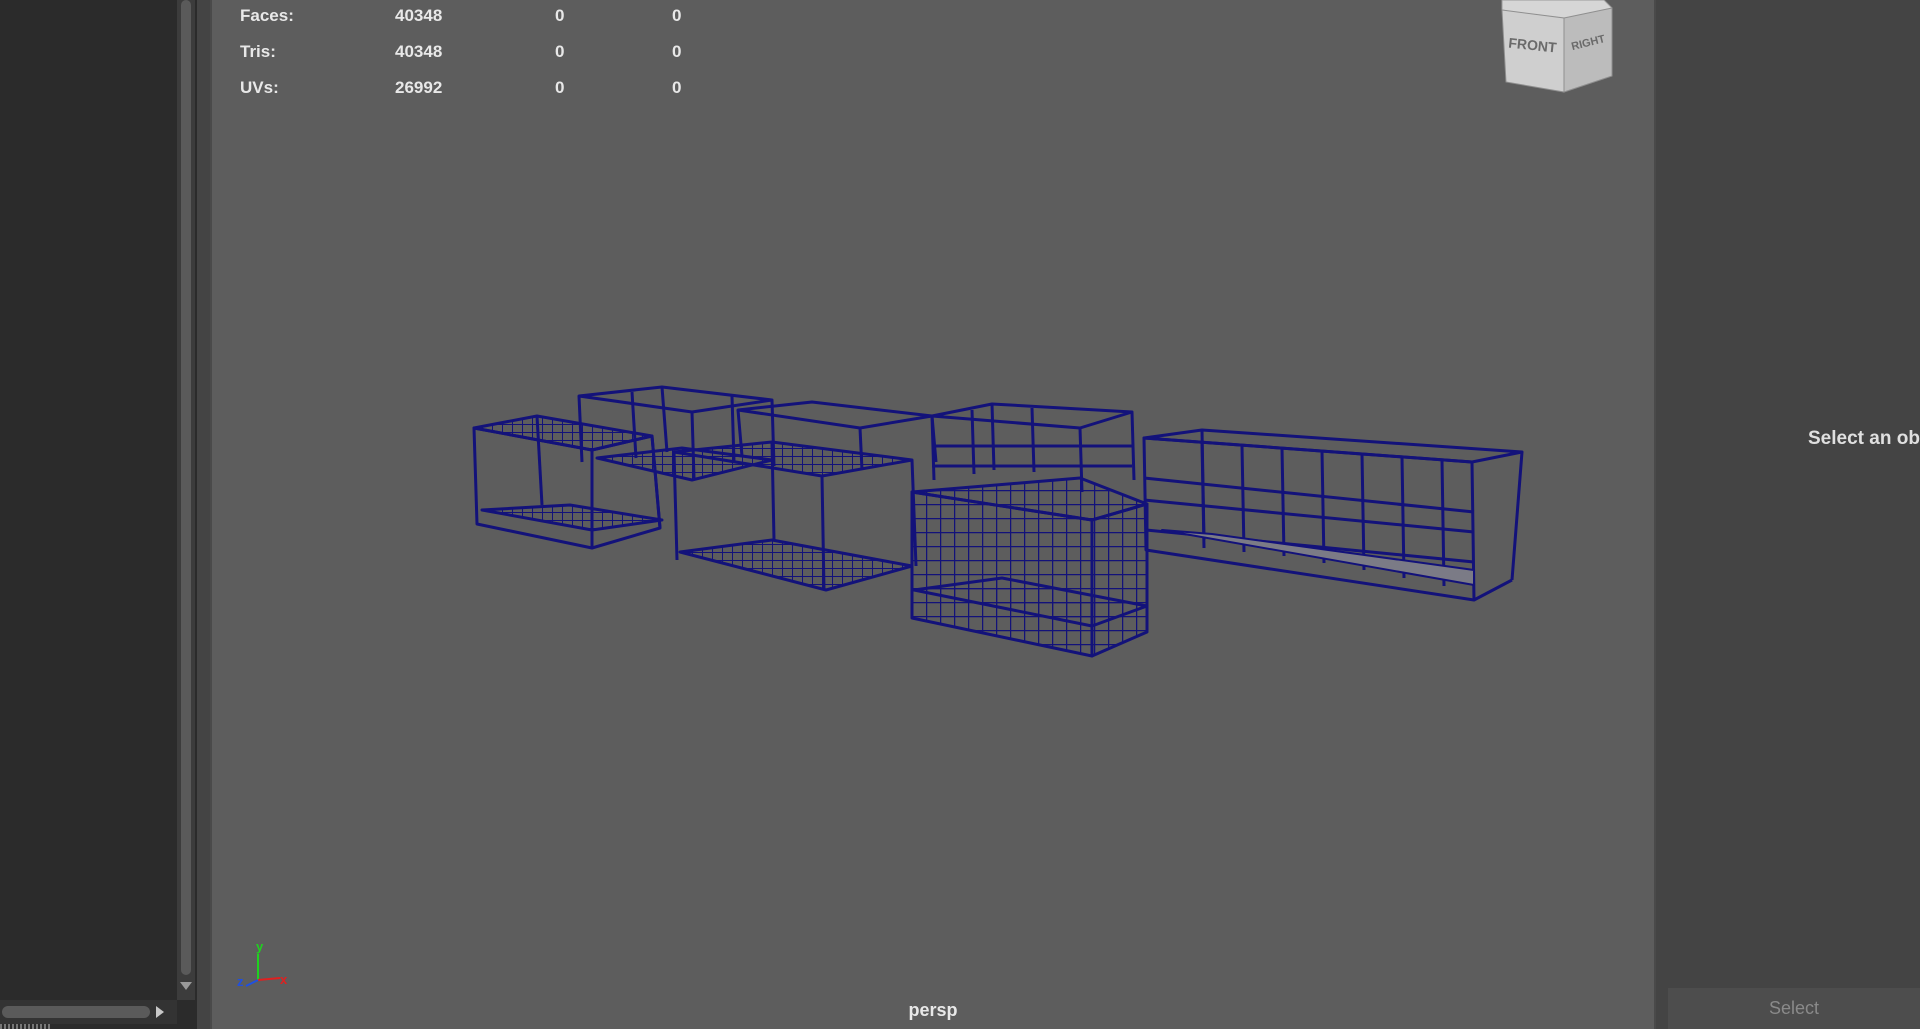 The height and width of the screenshot is (1029, 1920). I want to click on outliner-vertical-scroll-thumb, so click(186, 487).